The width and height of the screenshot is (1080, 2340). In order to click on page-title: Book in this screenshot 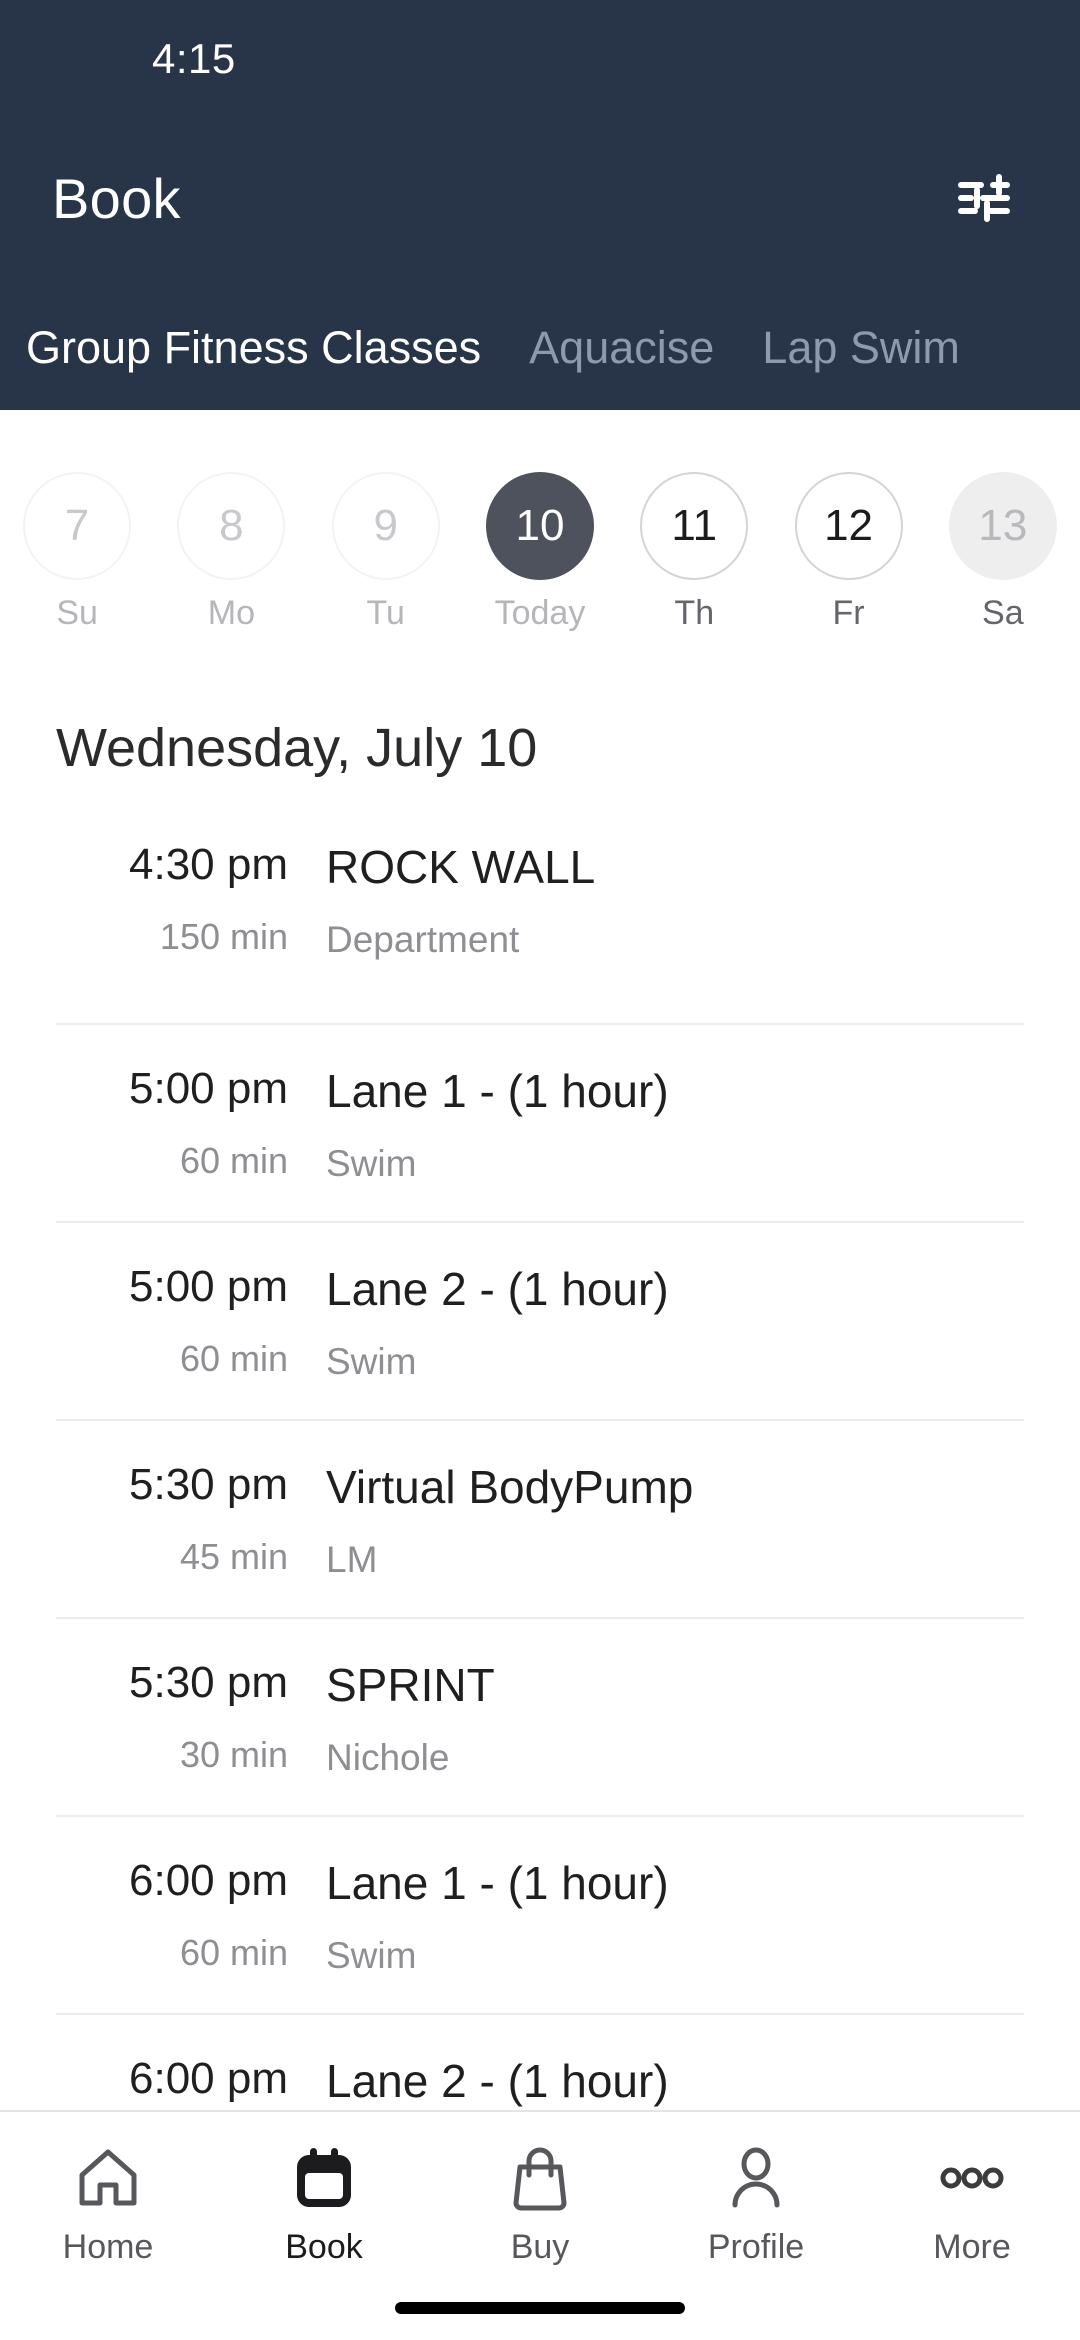, I will do `click(116, 198)`.